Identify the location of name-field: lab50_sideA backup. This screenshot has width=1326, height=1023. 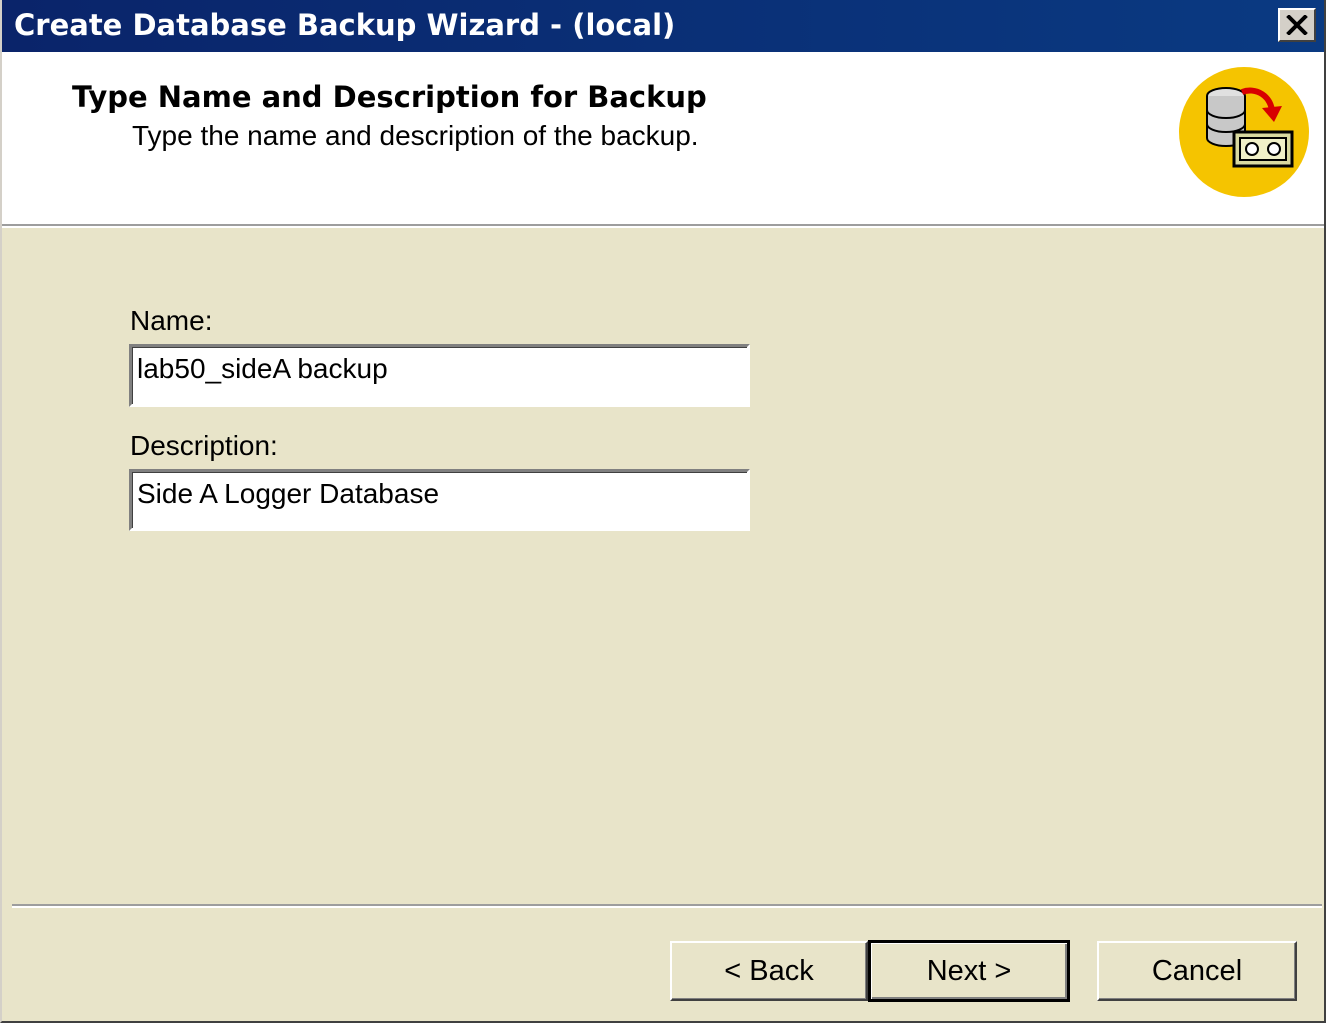
(439, 375).